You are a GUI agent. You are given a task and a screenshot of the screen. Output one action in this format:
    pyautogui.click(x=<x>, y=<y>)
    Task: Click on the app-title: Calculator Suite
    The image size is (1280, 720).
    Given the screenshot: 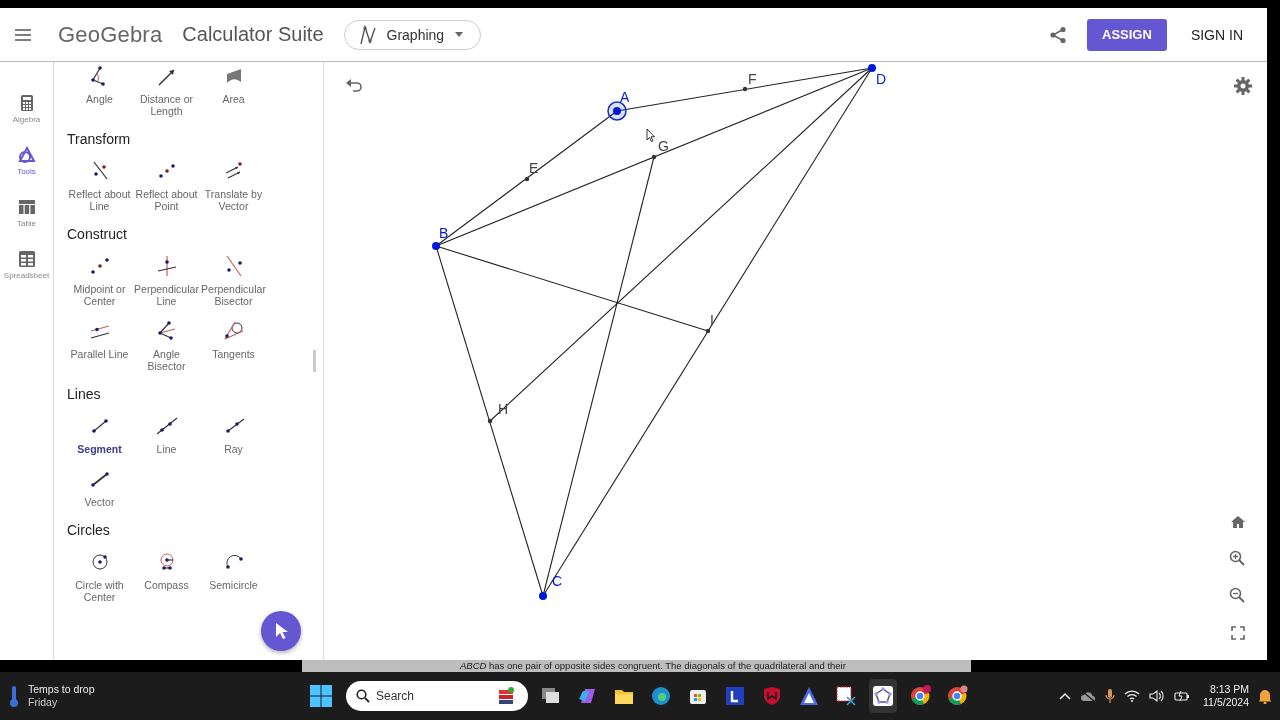 What is the action you would take?
    pyautogui.click(x=253, y=34)
    